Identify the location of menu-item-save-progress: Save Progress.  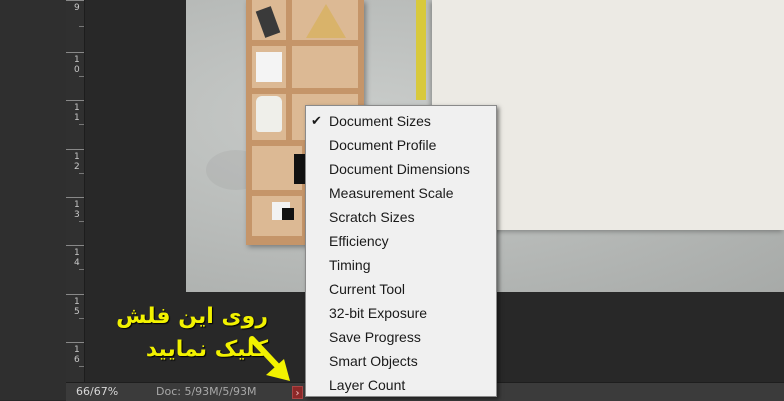
(401, 337).